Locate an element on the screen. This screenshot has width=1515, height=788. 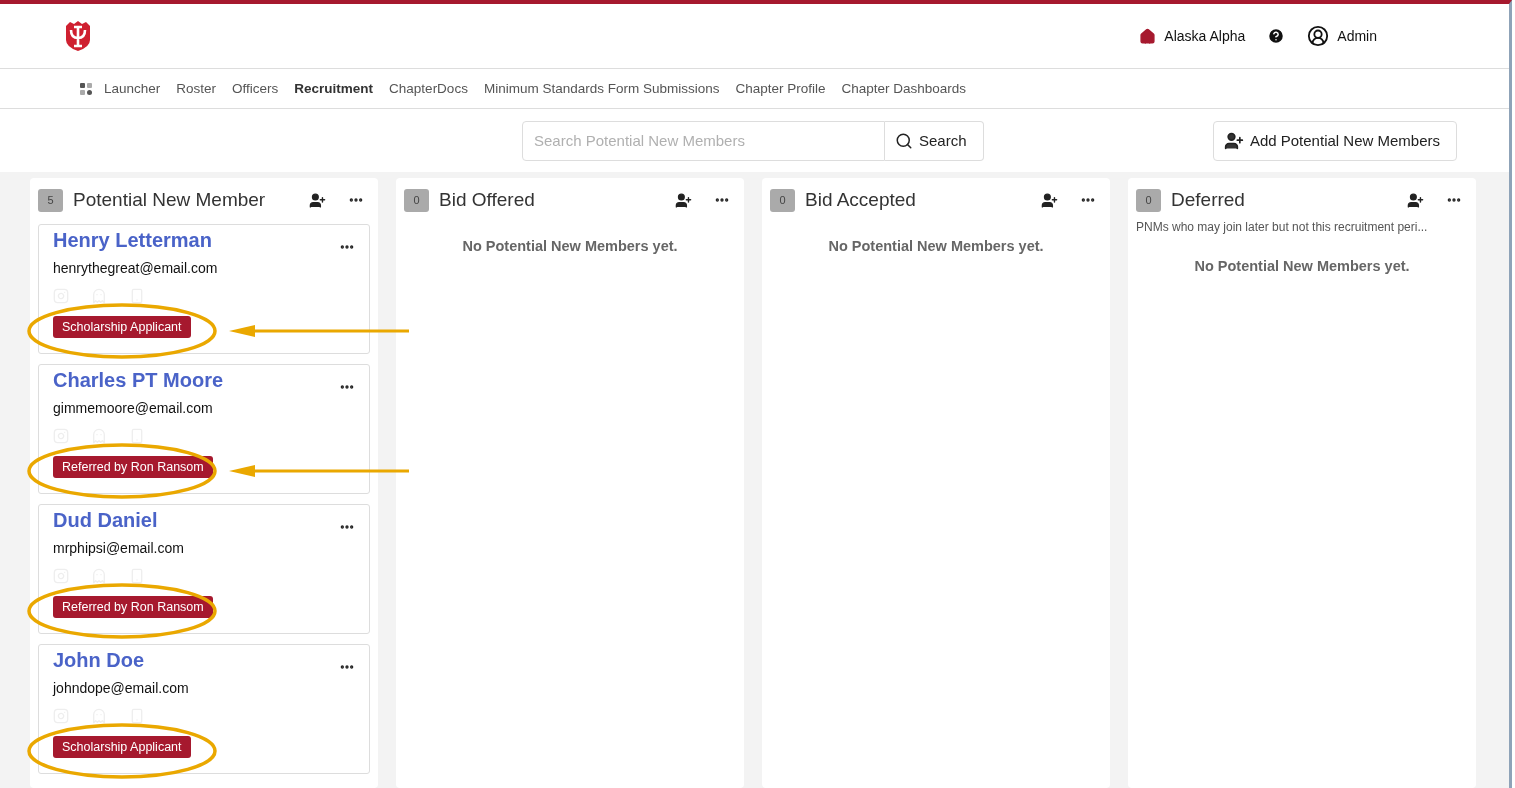
member-name: Henry Letterman is located at coordinates (190, 240).